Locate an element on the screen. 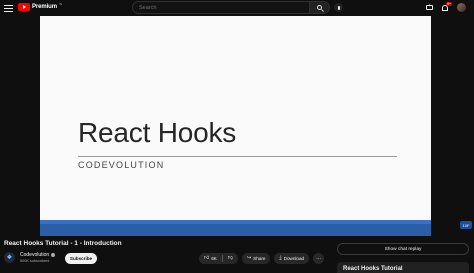  channel-avatar: ❖ is located at coordinates (9, 257).